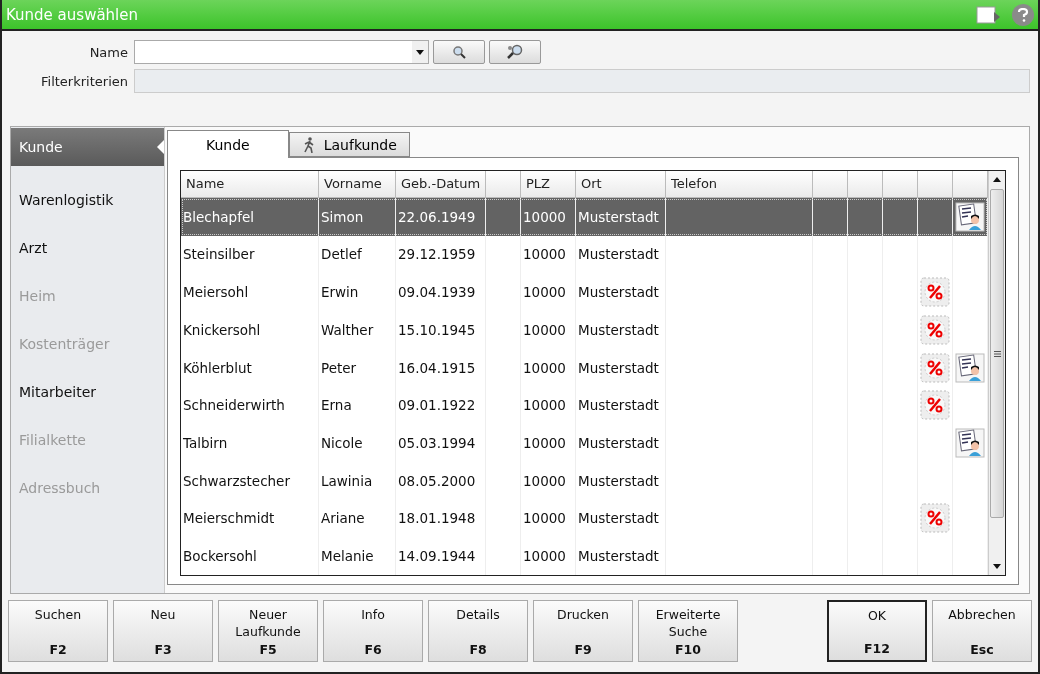 The height and width of the screenshot is (674, 1040). Describe the element at coordinates (621, 184) in the screenshot. I see `column-header: Ort` at that location.